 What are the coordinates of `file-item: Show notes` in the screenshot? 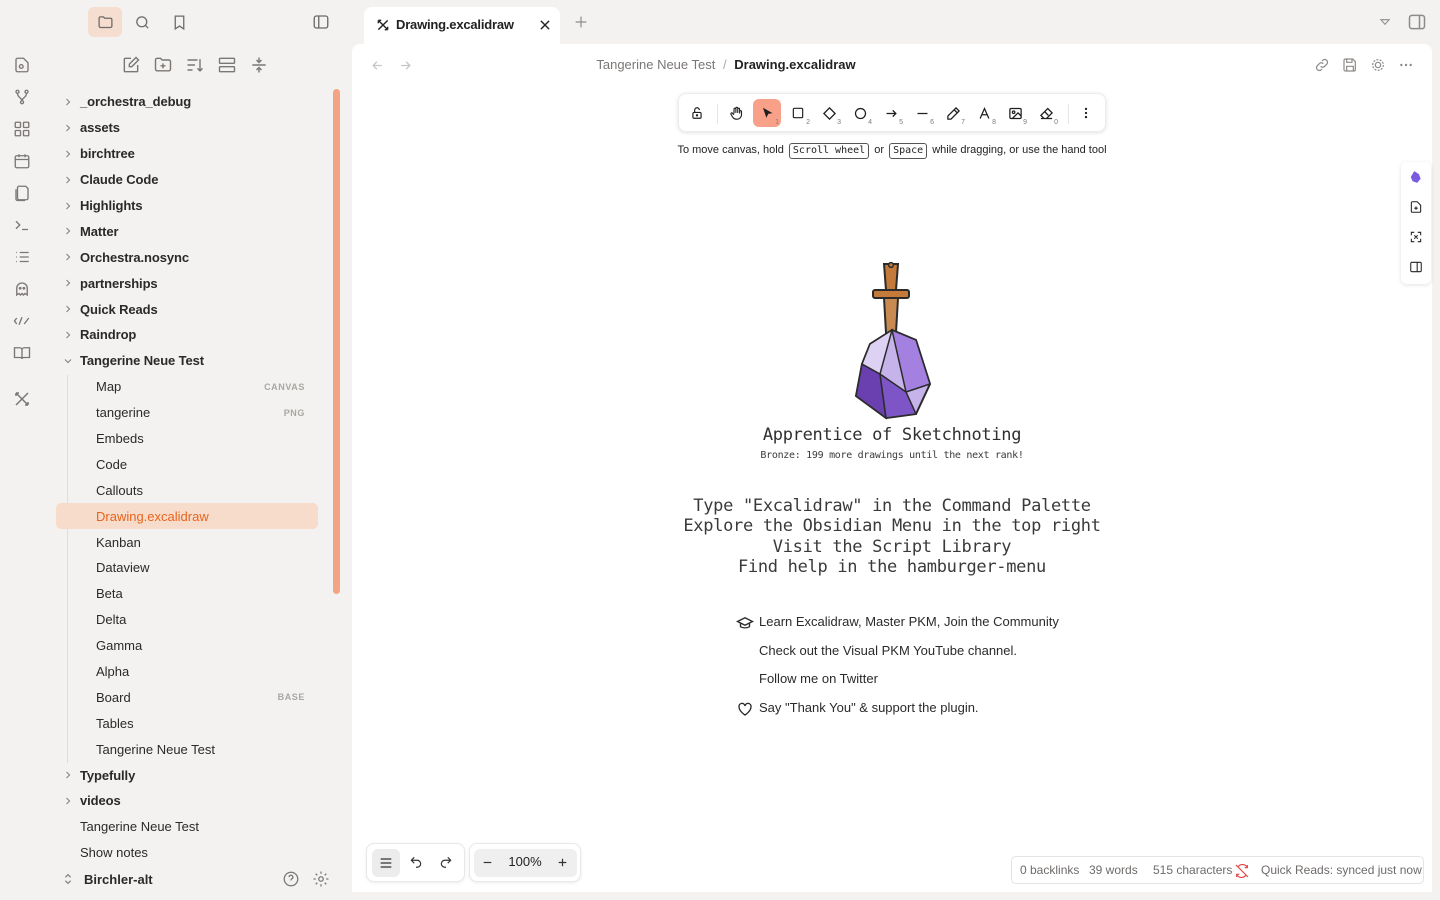 It's located at (187, 853).